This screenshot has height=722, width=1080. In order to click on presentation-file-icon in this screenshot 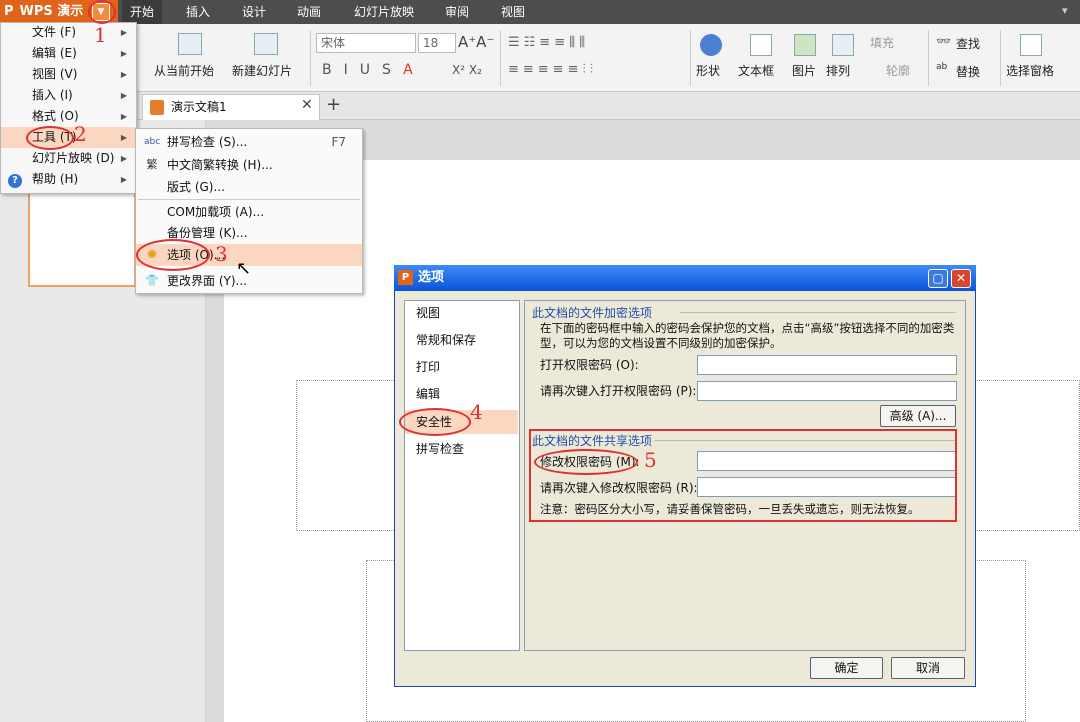, I will do `click(157, 107)`.